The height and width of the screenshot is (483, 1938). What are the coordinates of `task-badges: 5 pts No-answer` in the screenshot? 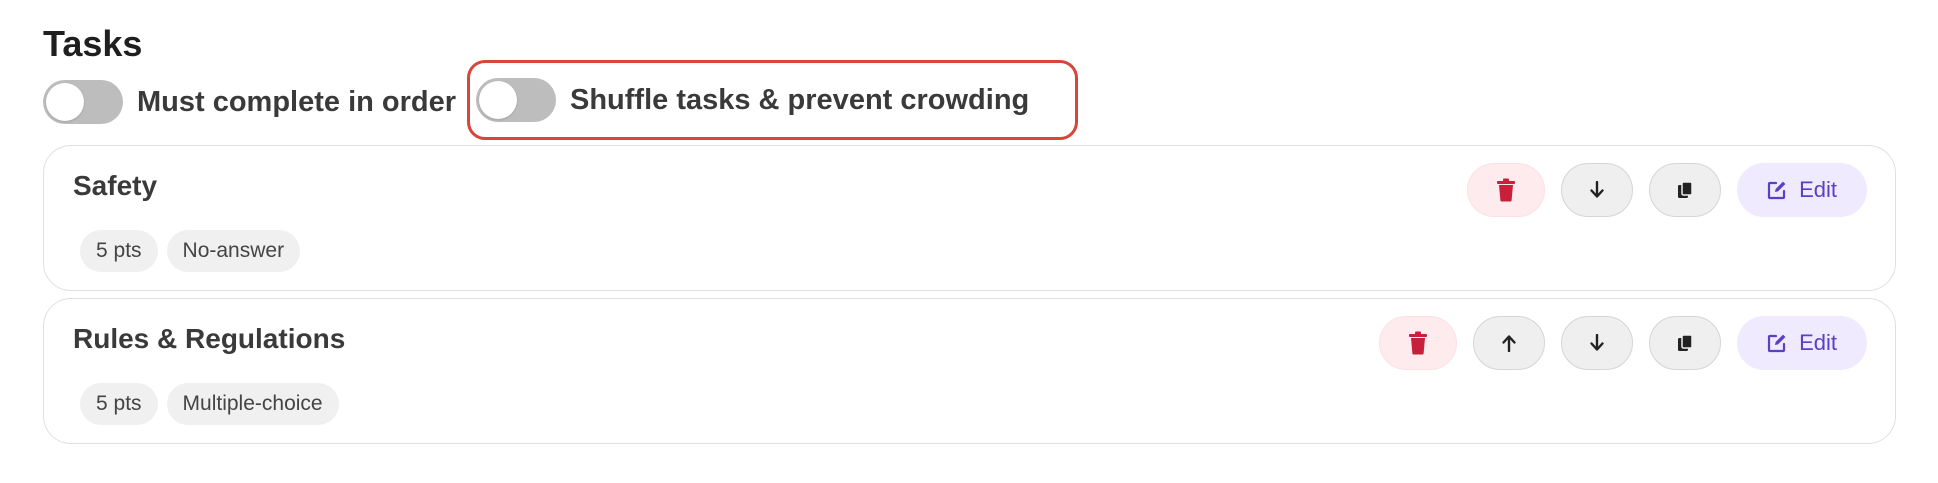 It's located at (190, 251).